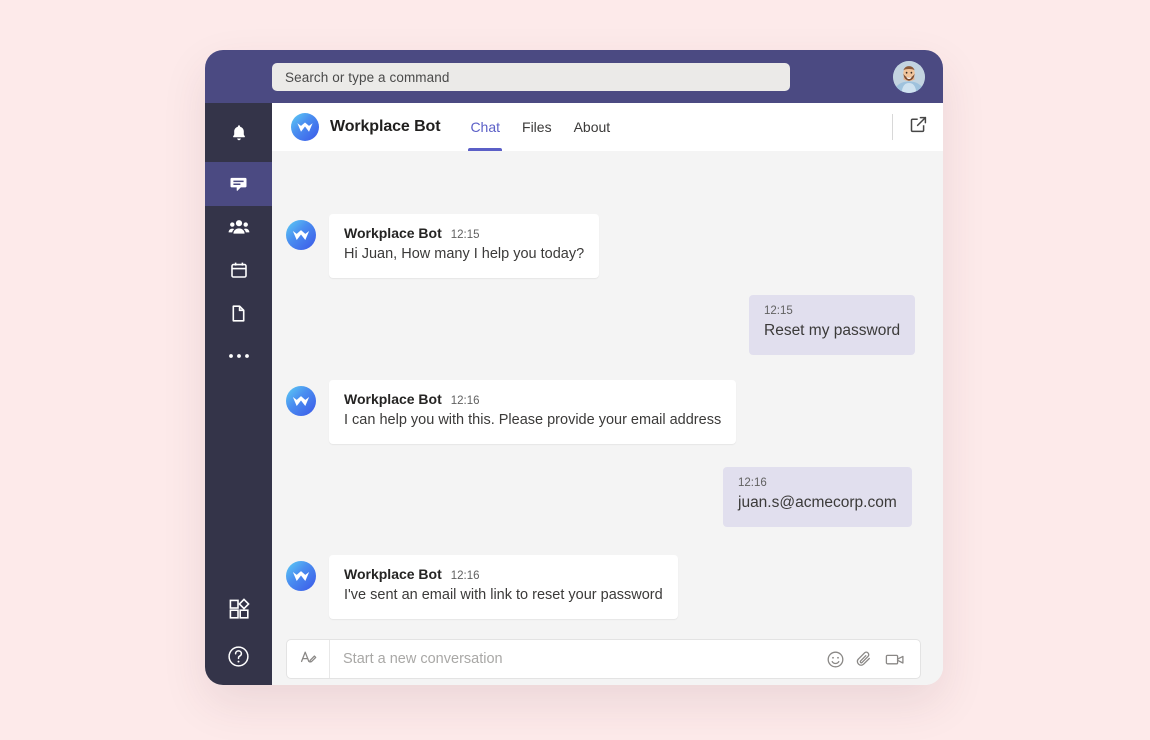 This screenshot has width=1150, height=740. I want to click on calendar-icon, so click(239, 270).